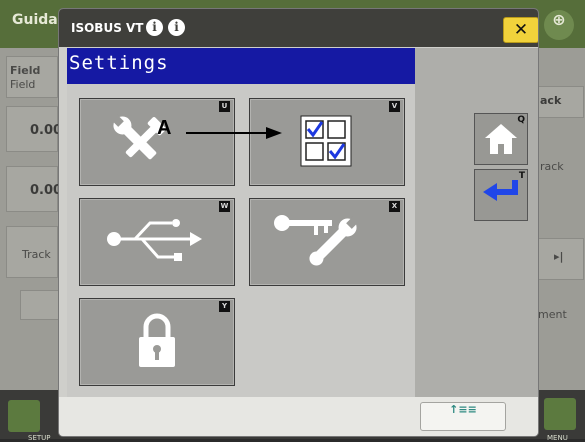  I want to click on right-ment-label: ment, so click(552, 314).